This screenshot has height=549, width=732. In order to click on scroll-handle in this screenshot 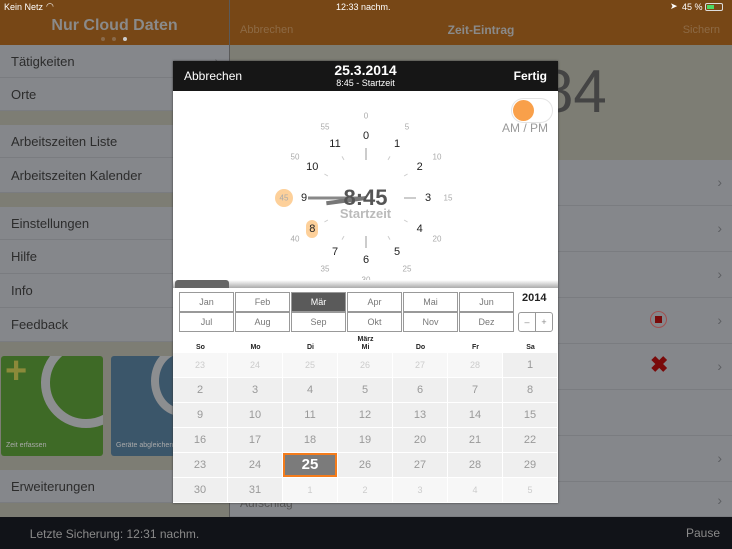, I will do `click(202, 284)`.